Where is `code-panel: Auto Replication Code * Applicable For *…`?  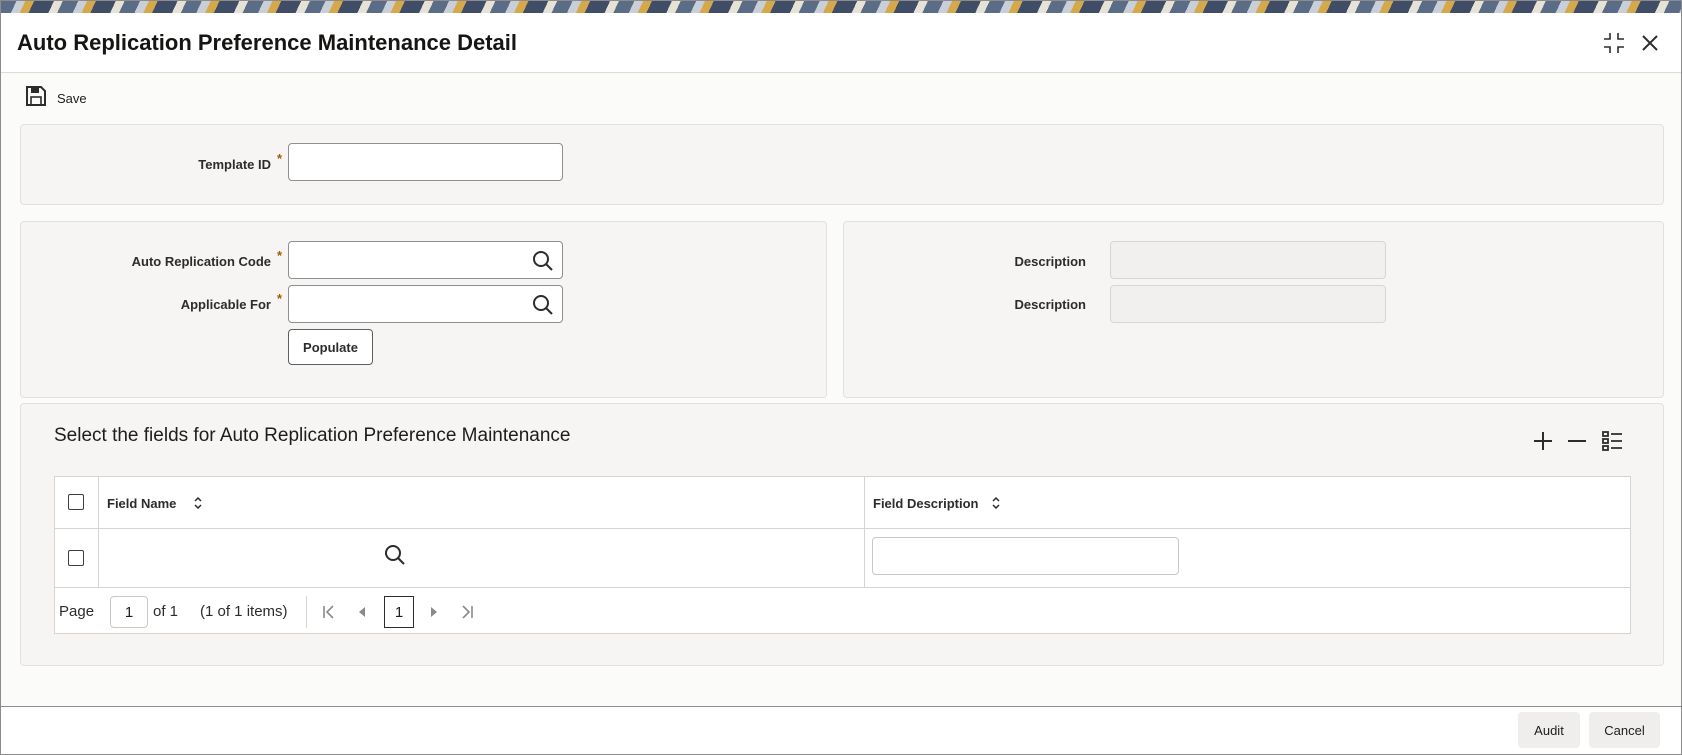 code-panel: Auto Replication Code * Applicable For *… is located at coordinates (423, 309).